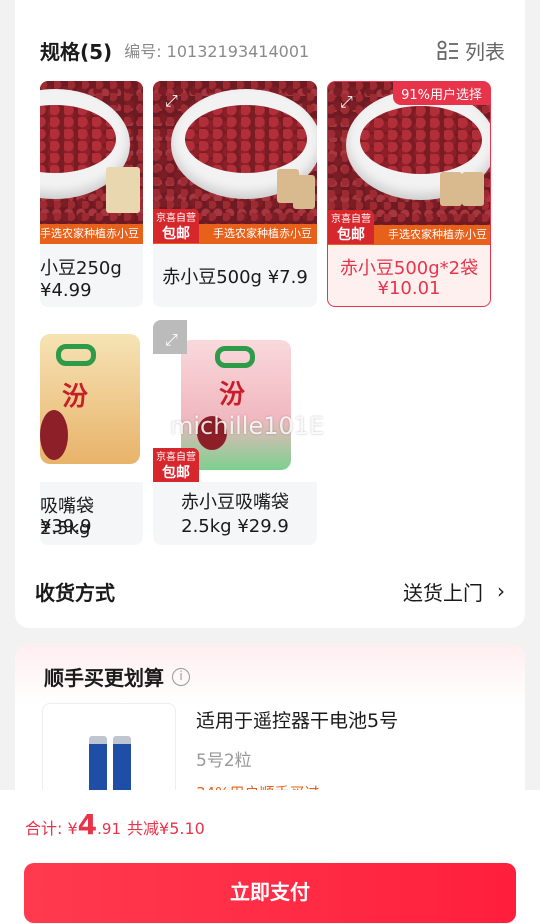 The width and height of the screenshot is (540, 923). Describe the element at coordinates (217, 51) in the screenshot. I see `spec-code: 编号: 10132193414001` at that location.